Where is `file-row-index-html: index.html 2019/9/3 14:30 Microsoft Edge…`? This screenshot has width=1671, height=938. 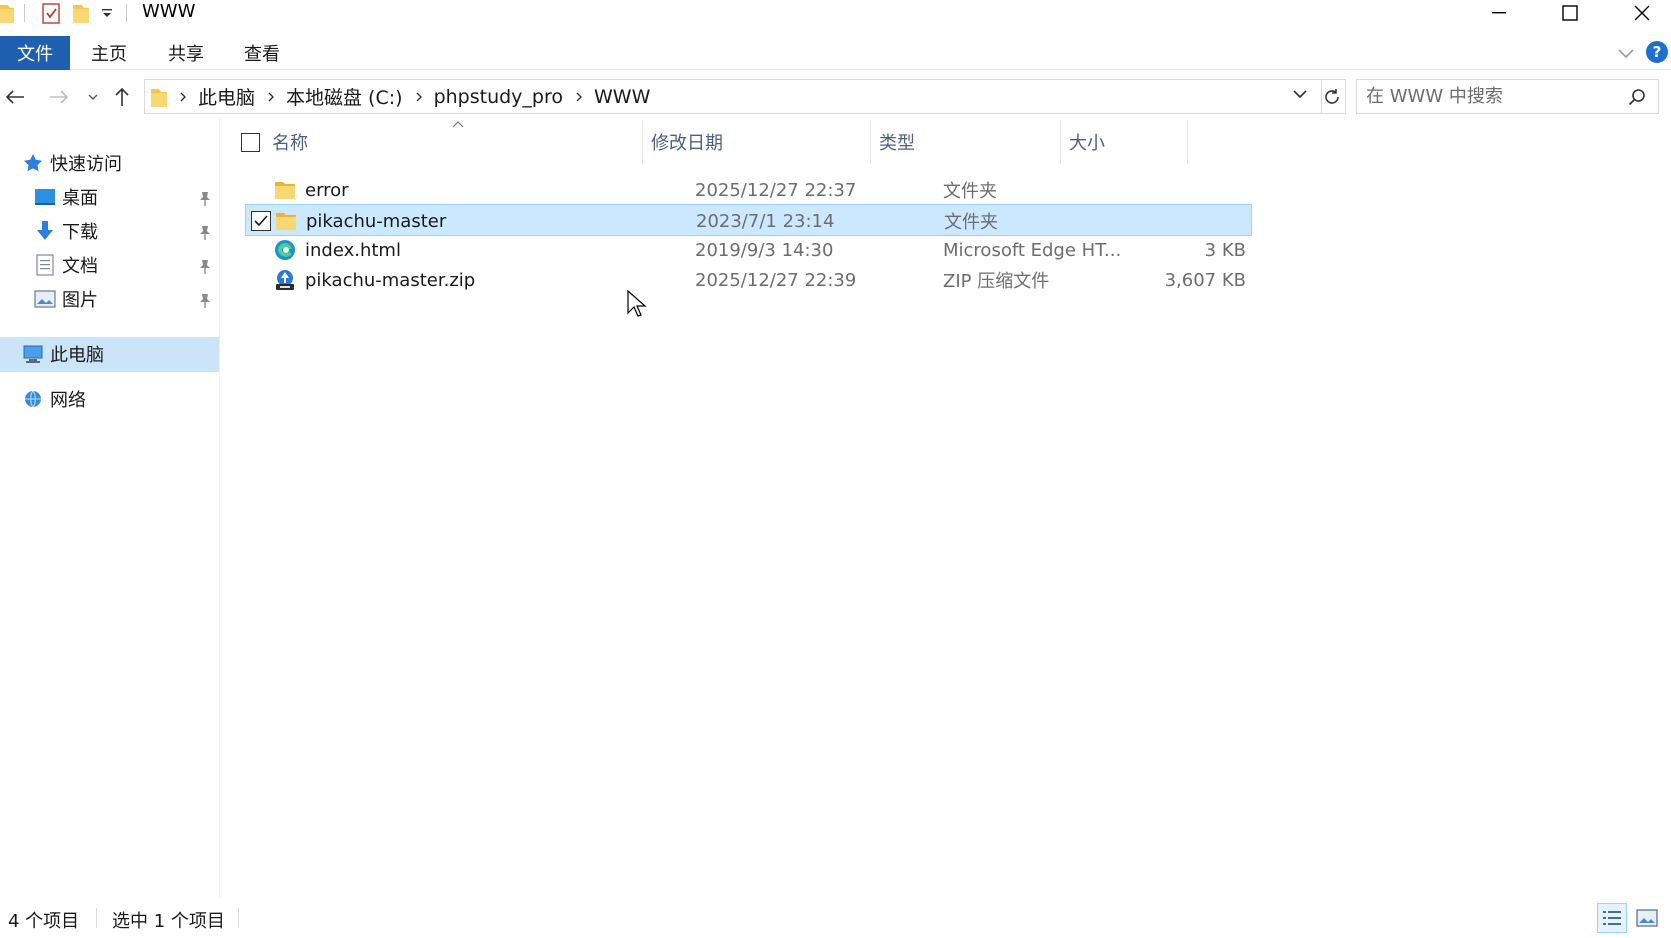 file-row-index-html: index.html 2019/9/3 14:30 Microsoft Edge… is located at coordinates (748, 250).